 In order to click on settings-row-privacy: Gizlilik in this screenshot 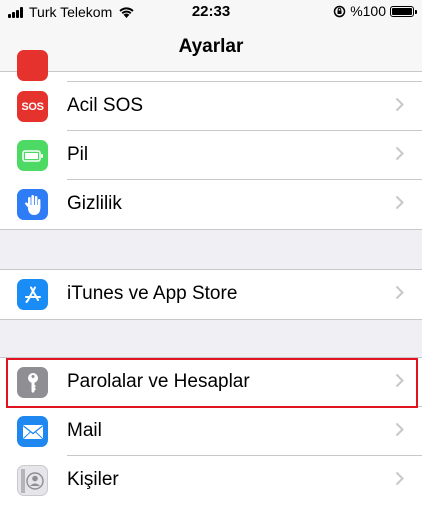, I will do `click(211, 204)`.